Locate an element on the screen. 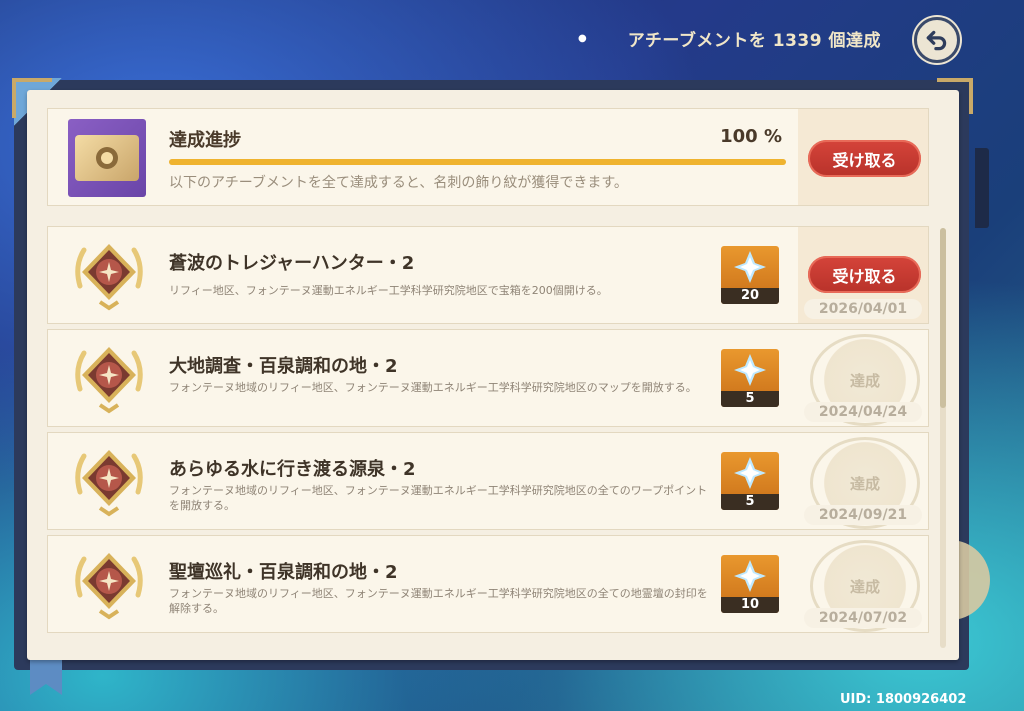  achievement-date: 2024/09/21 is located at coordinates (863, 515).